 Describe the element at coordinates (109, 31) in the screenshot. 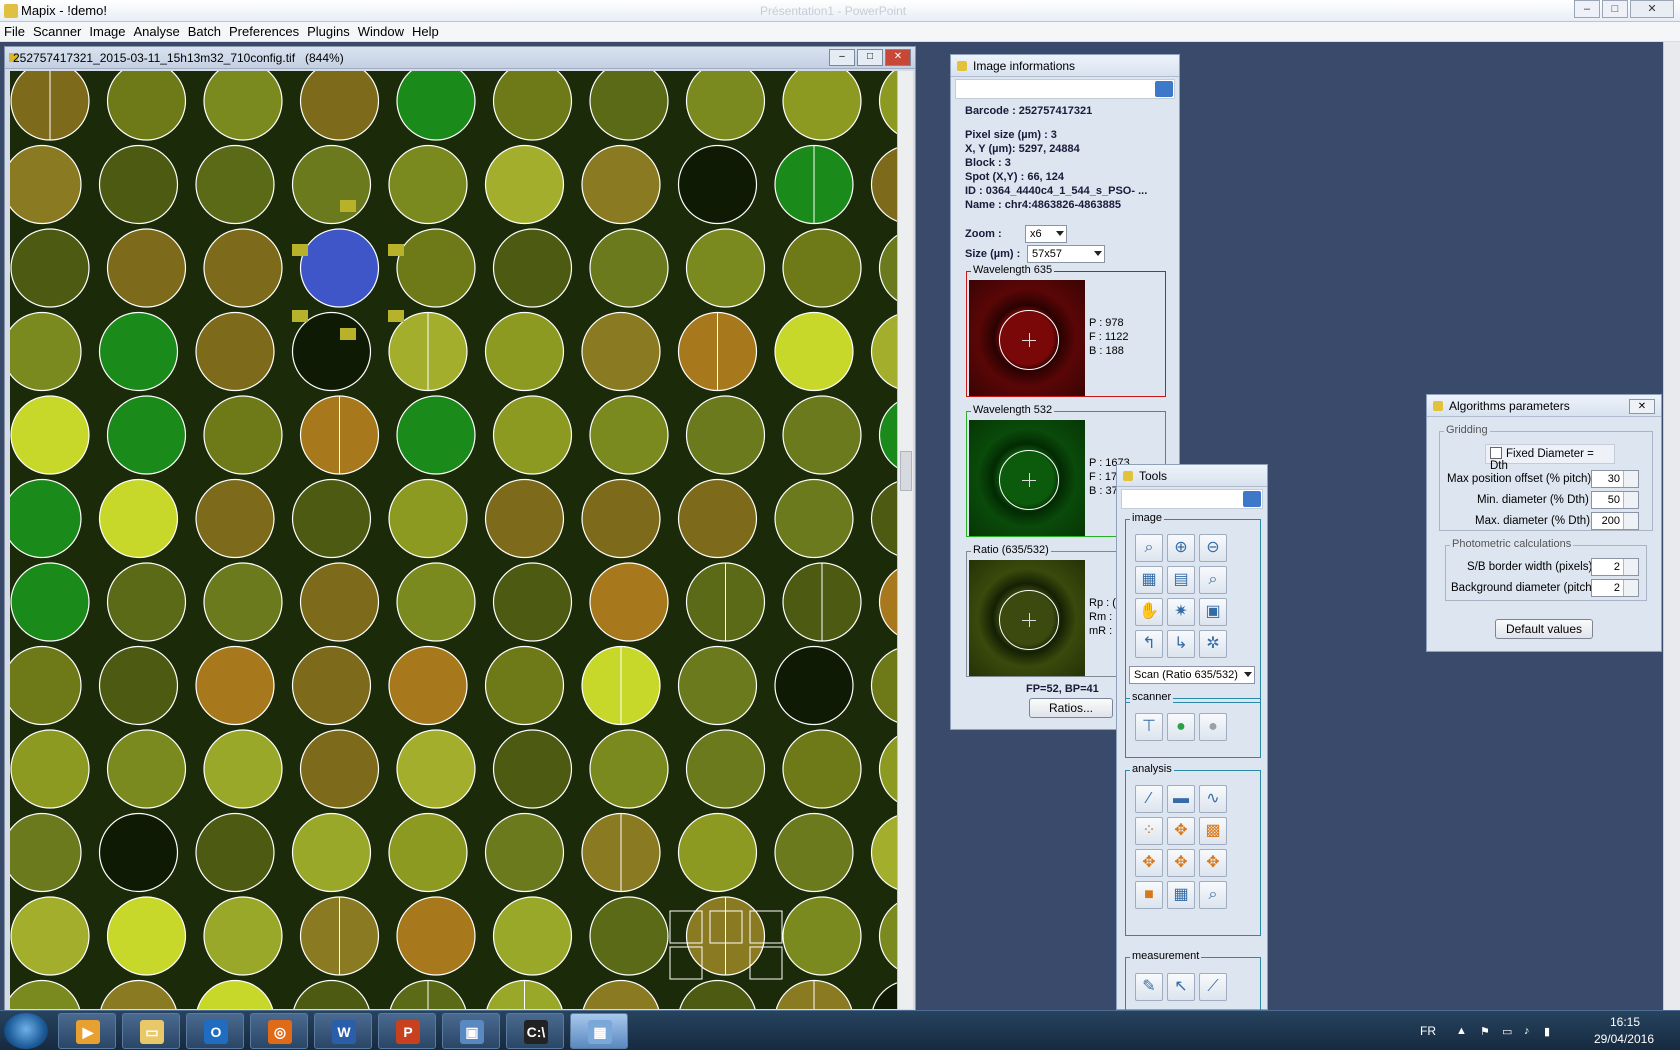

I see `menu-image: Image` at that location.